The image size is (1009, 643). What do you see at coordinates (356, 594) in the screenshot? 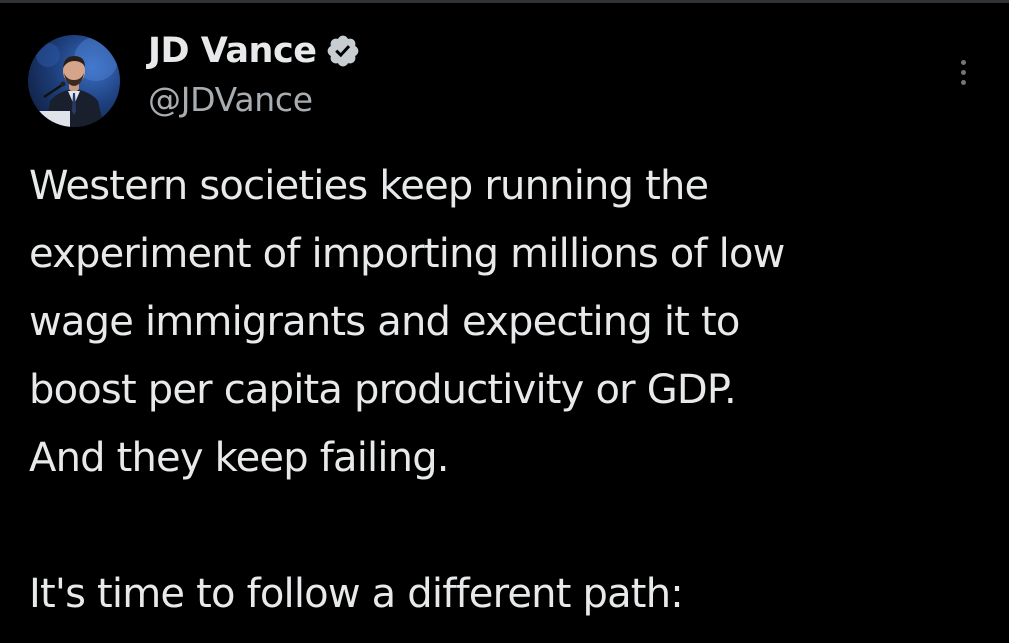
I see `tweet-paragraph-2: It's time to follow a different path:` at bounding box center [356, 594].